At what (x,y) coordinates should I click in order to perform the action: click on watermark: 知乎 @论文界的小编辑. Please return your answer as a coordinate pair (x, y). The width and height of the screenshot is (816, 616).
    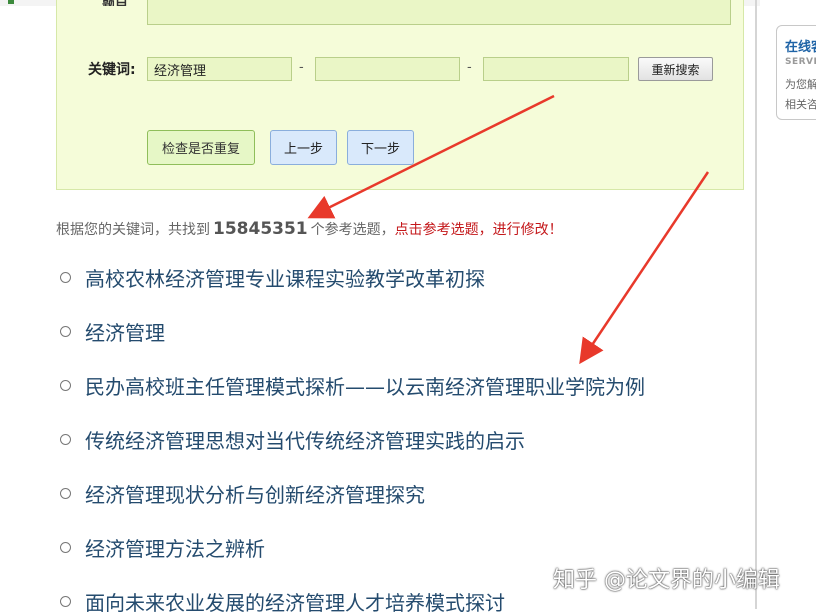
    Looking at the image, I should click on (666, 580).